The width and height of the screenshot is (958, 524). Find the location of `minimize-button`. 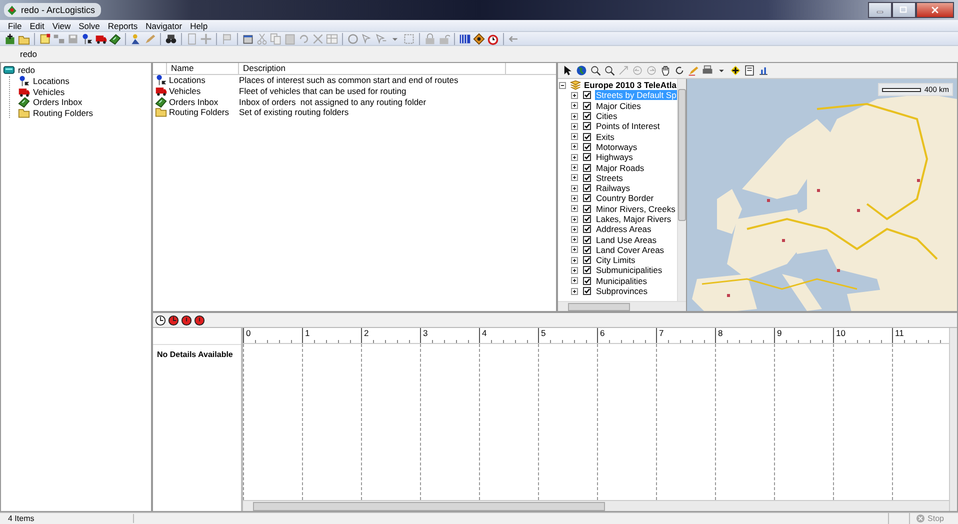

minimize-button is located at coordinates (880, 10).